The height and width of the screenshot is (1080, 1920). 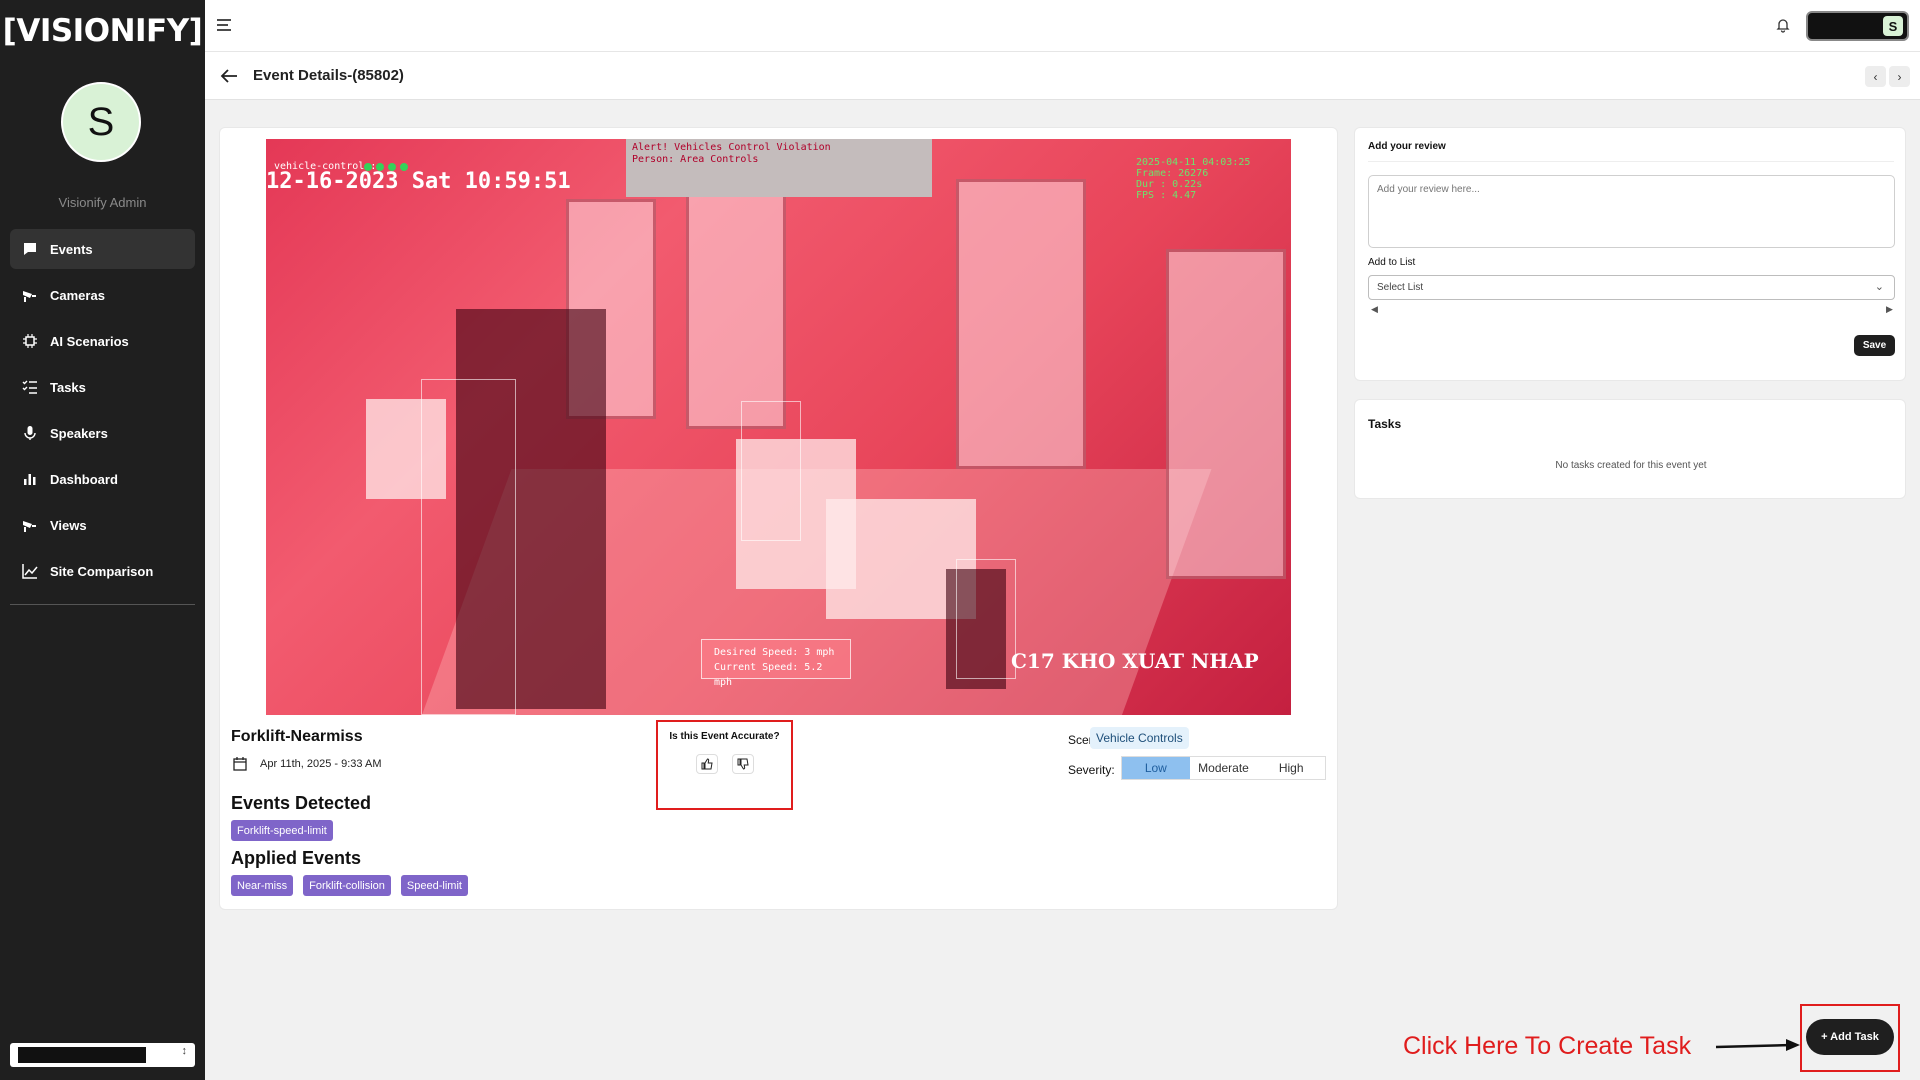 I want to click on sidebar-item-ai-scenarios: AI Scenarios, so click(x=102, y=341).